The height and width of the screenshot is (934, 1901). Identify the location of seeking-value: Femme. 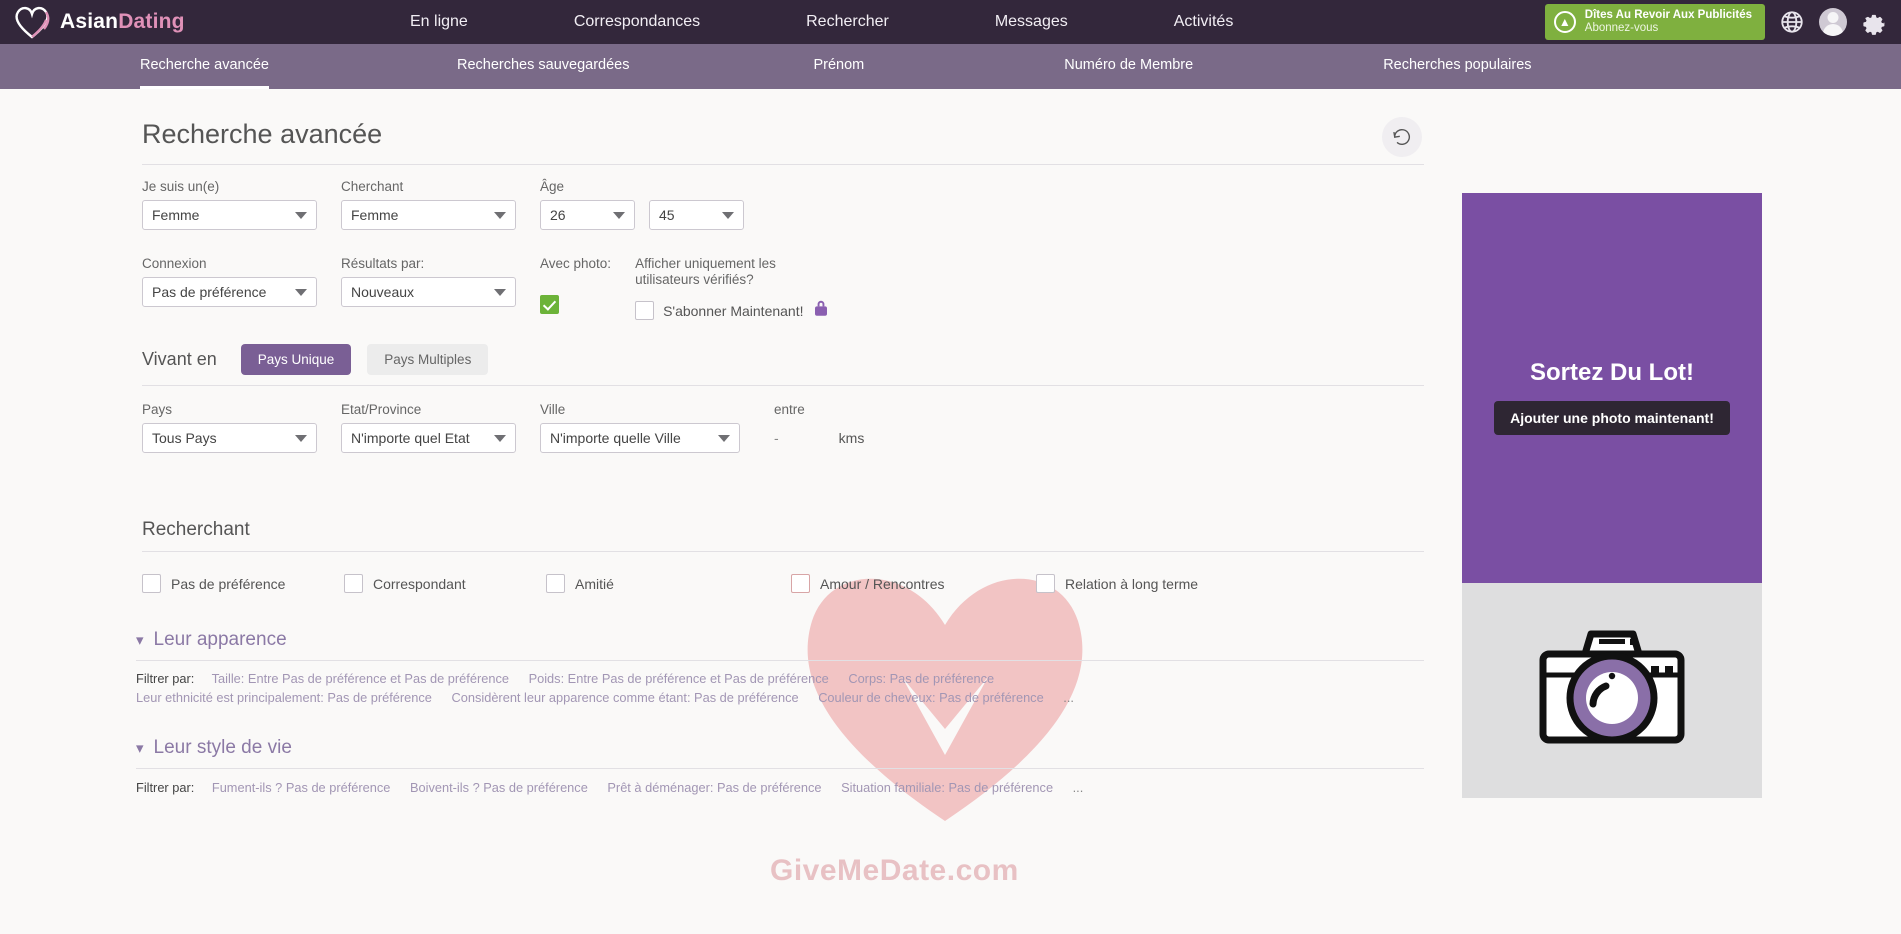
(375, 215).